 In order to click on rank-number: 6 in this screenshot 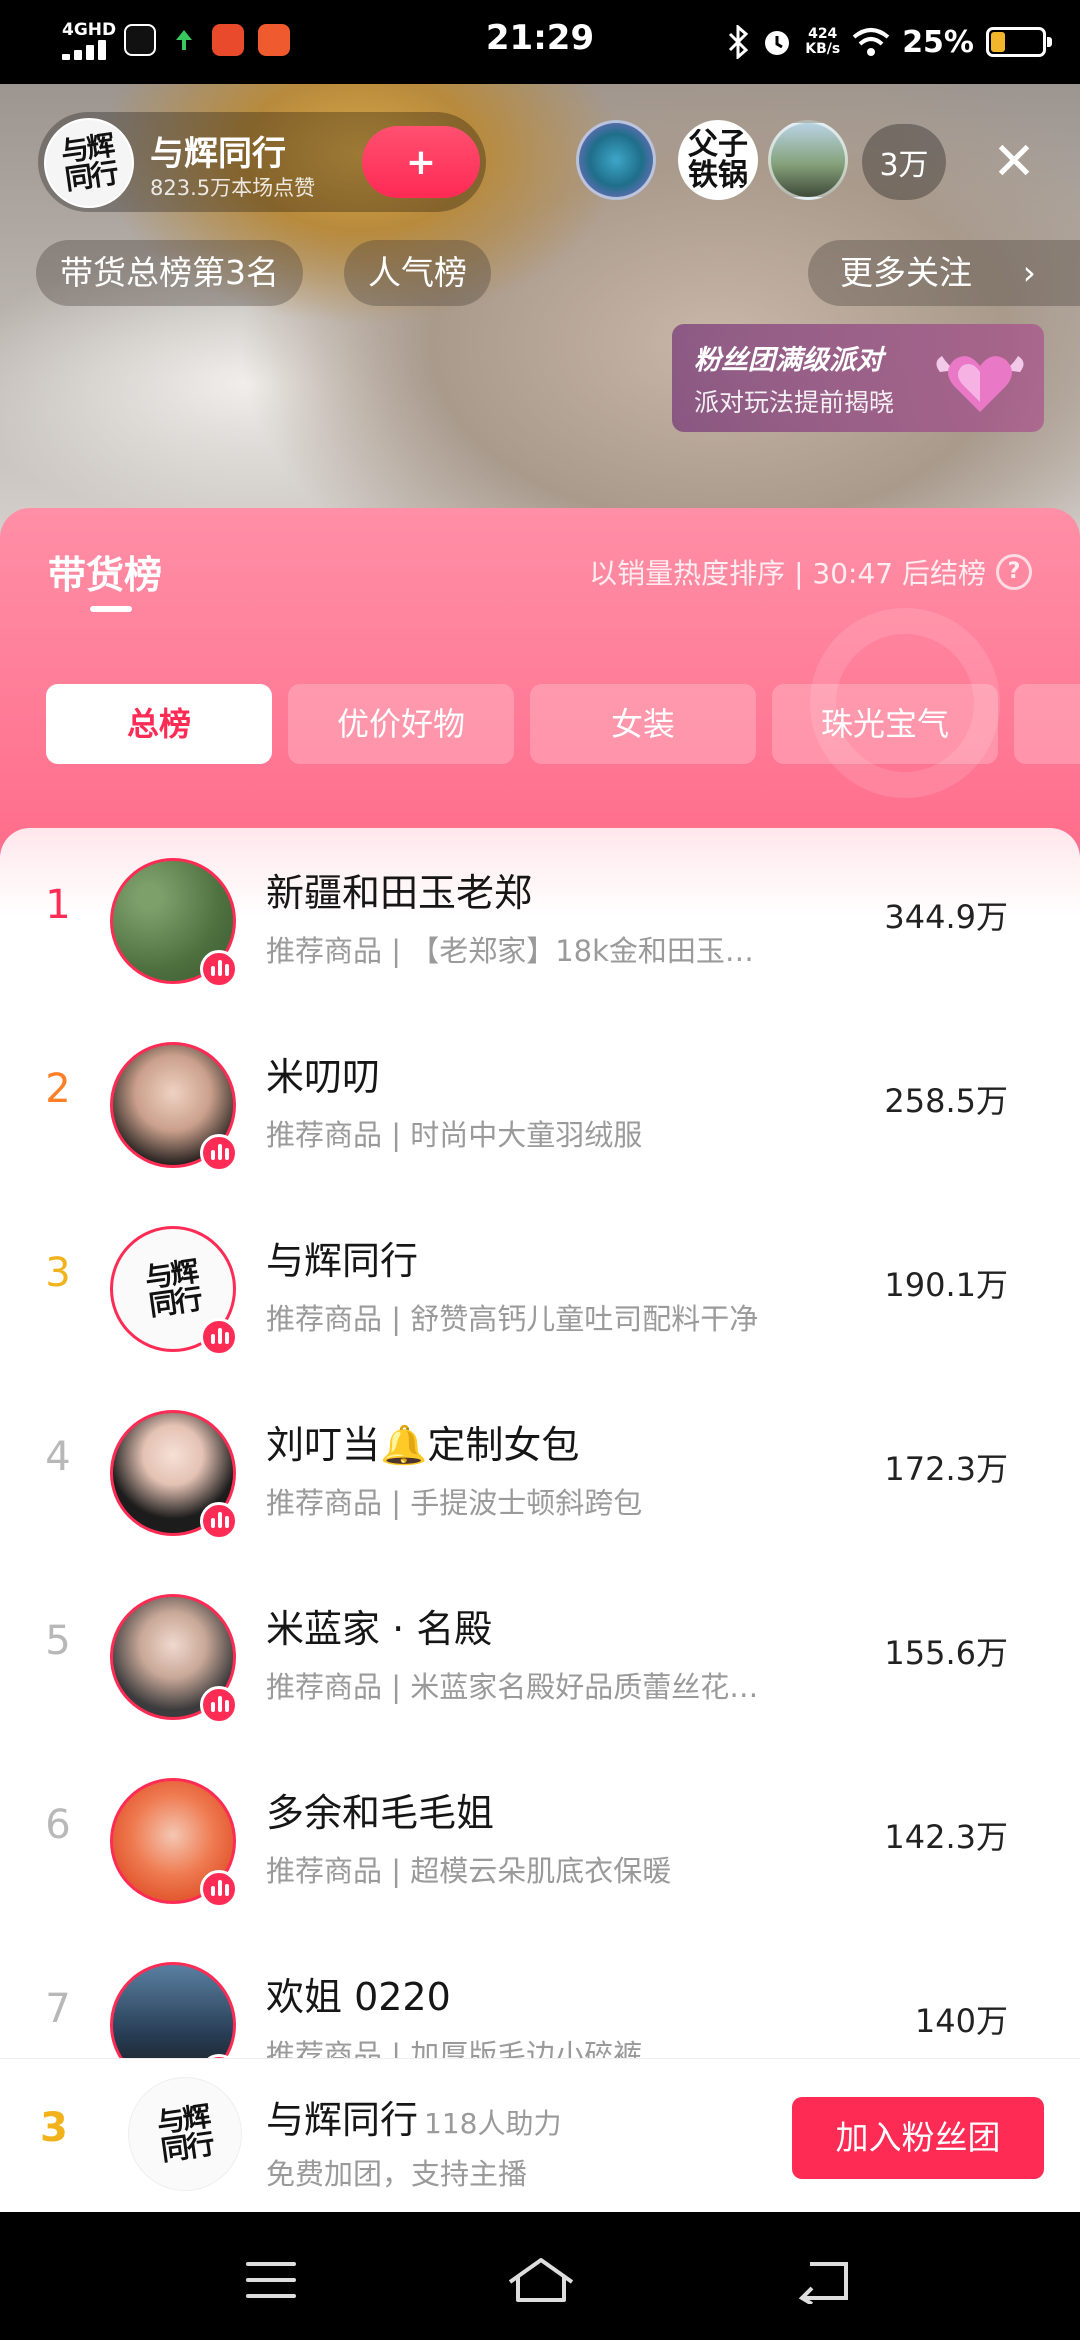, I will do `click(58, 1825)`.